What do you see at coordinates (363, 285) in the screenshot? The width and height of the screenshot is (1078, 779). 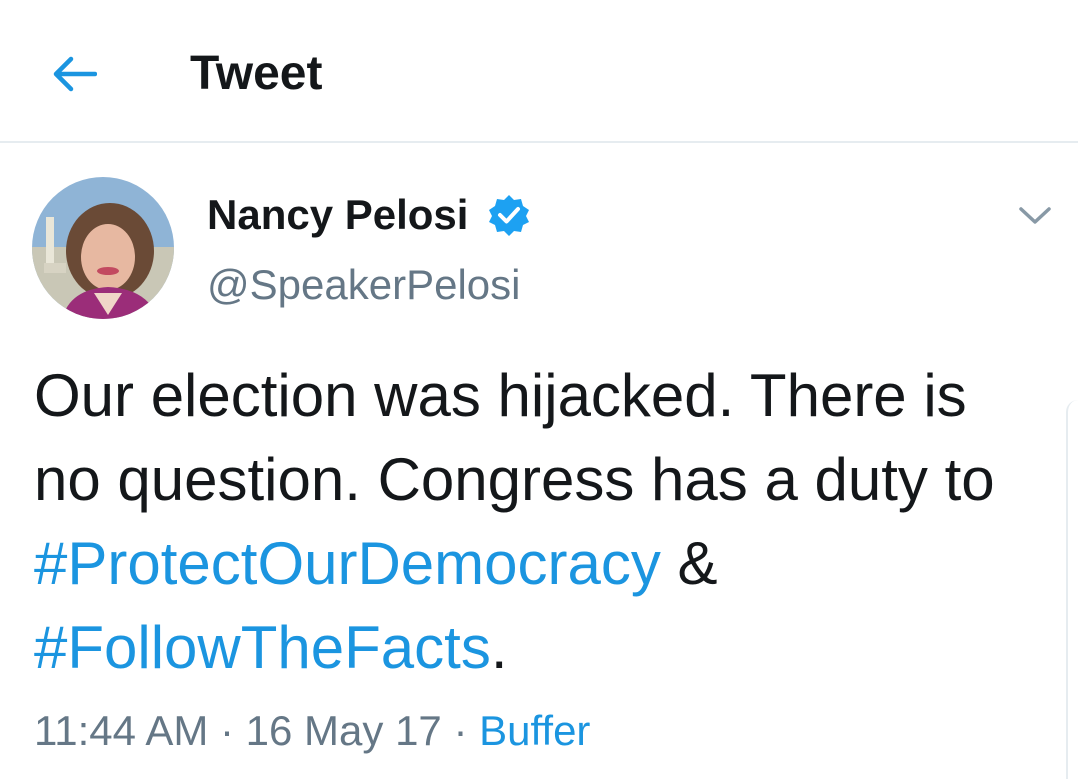 I see `author-handle: @SpeakerPelosi` at bounding box center [363, 285].